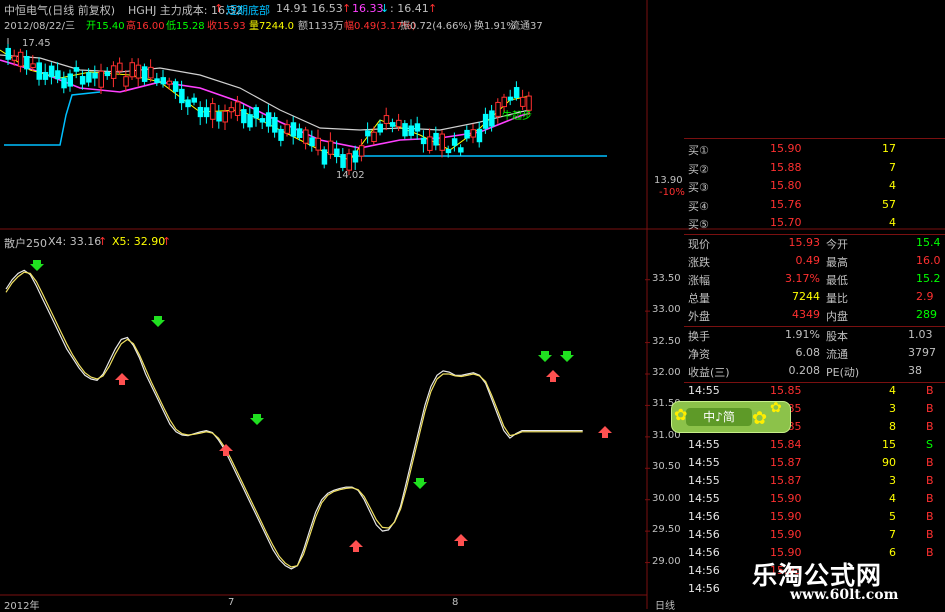 Image resolution: width=945 pixels, height=612 pixels. Describe the element at coordinates (920, 334) in the screenshot. I see `info-value-2: 1.03` at that location.